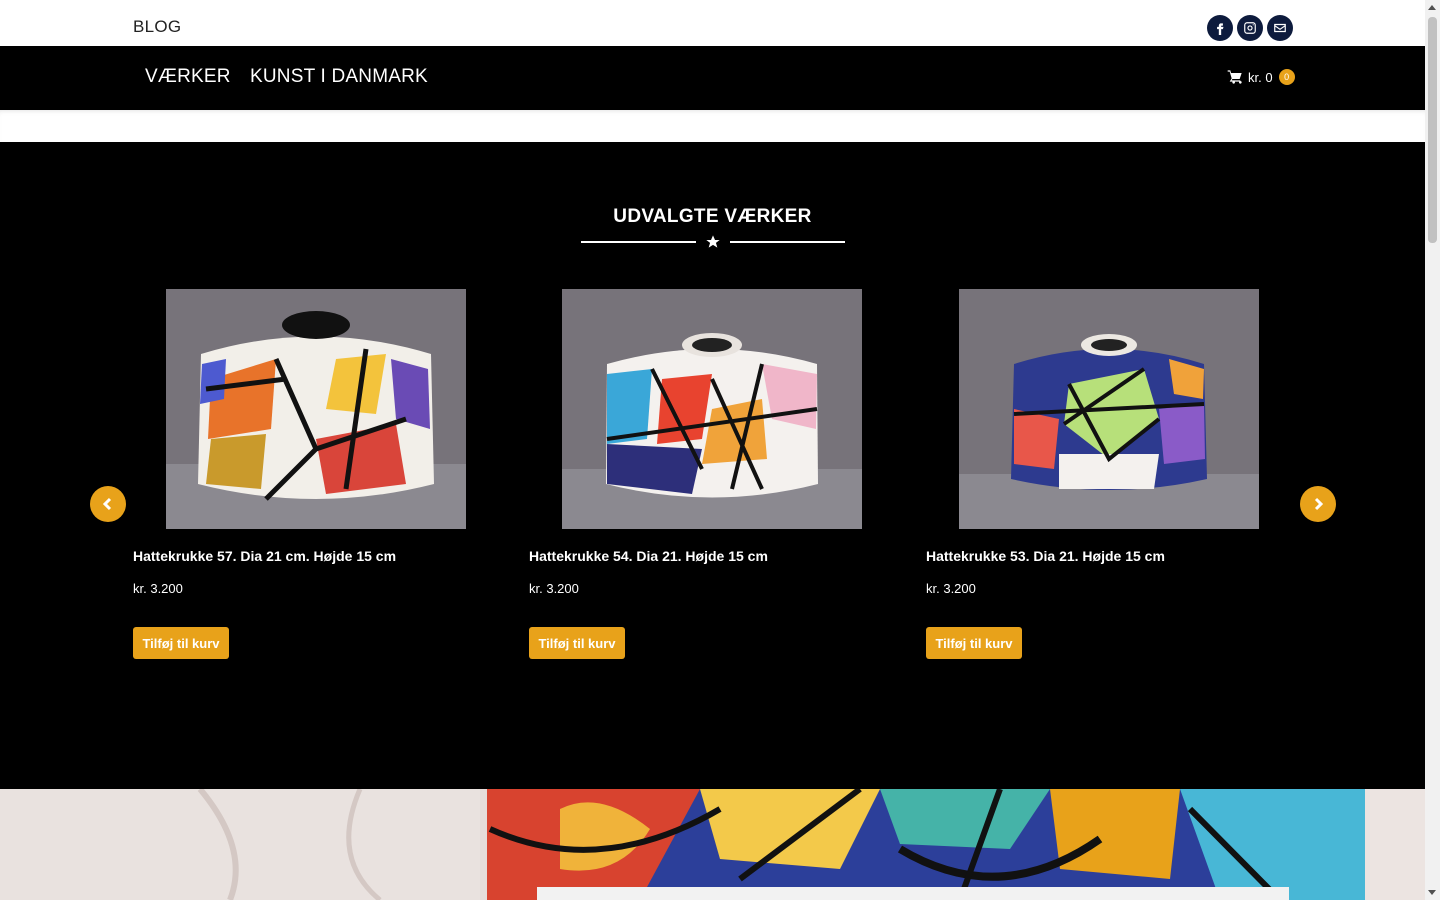 The height and width of the screenshot is (900, 1440). What do you see at coordinates (1280, 28) in the screenshot?
I see `mail-icon` at bounding box center [1280, 28].